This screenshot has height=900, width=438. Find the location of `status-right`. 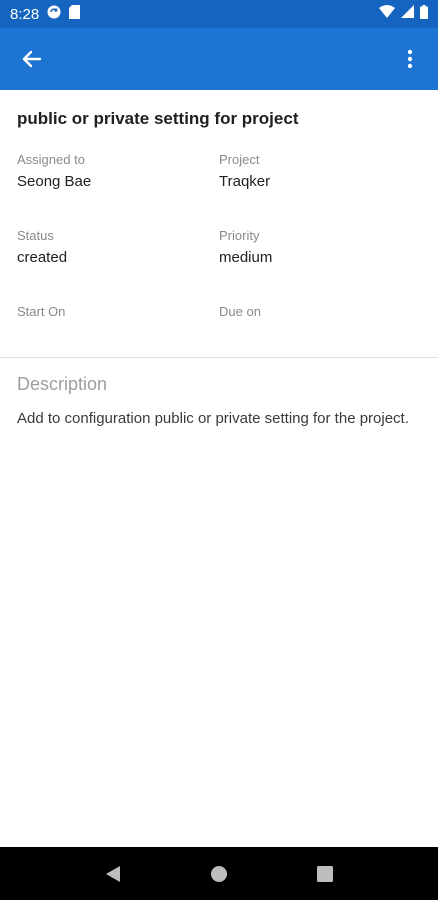

status-right is located at coordinates (403, 14).